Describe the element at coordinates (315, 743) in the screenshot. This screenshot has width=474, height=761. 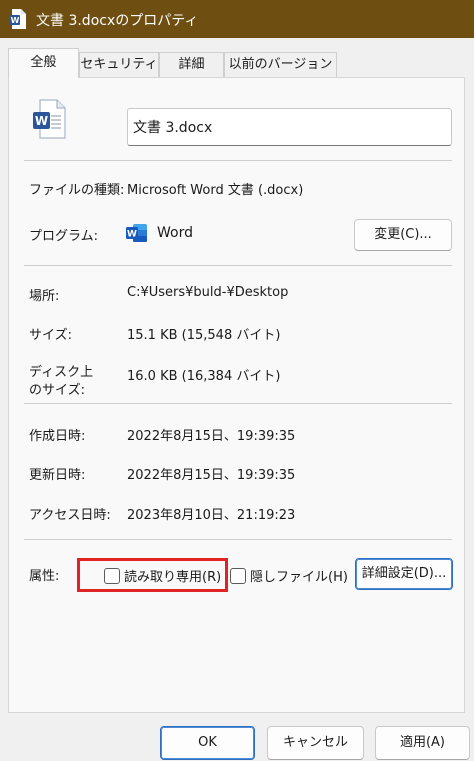
I see `cancel-button: キャンセル` at that location.